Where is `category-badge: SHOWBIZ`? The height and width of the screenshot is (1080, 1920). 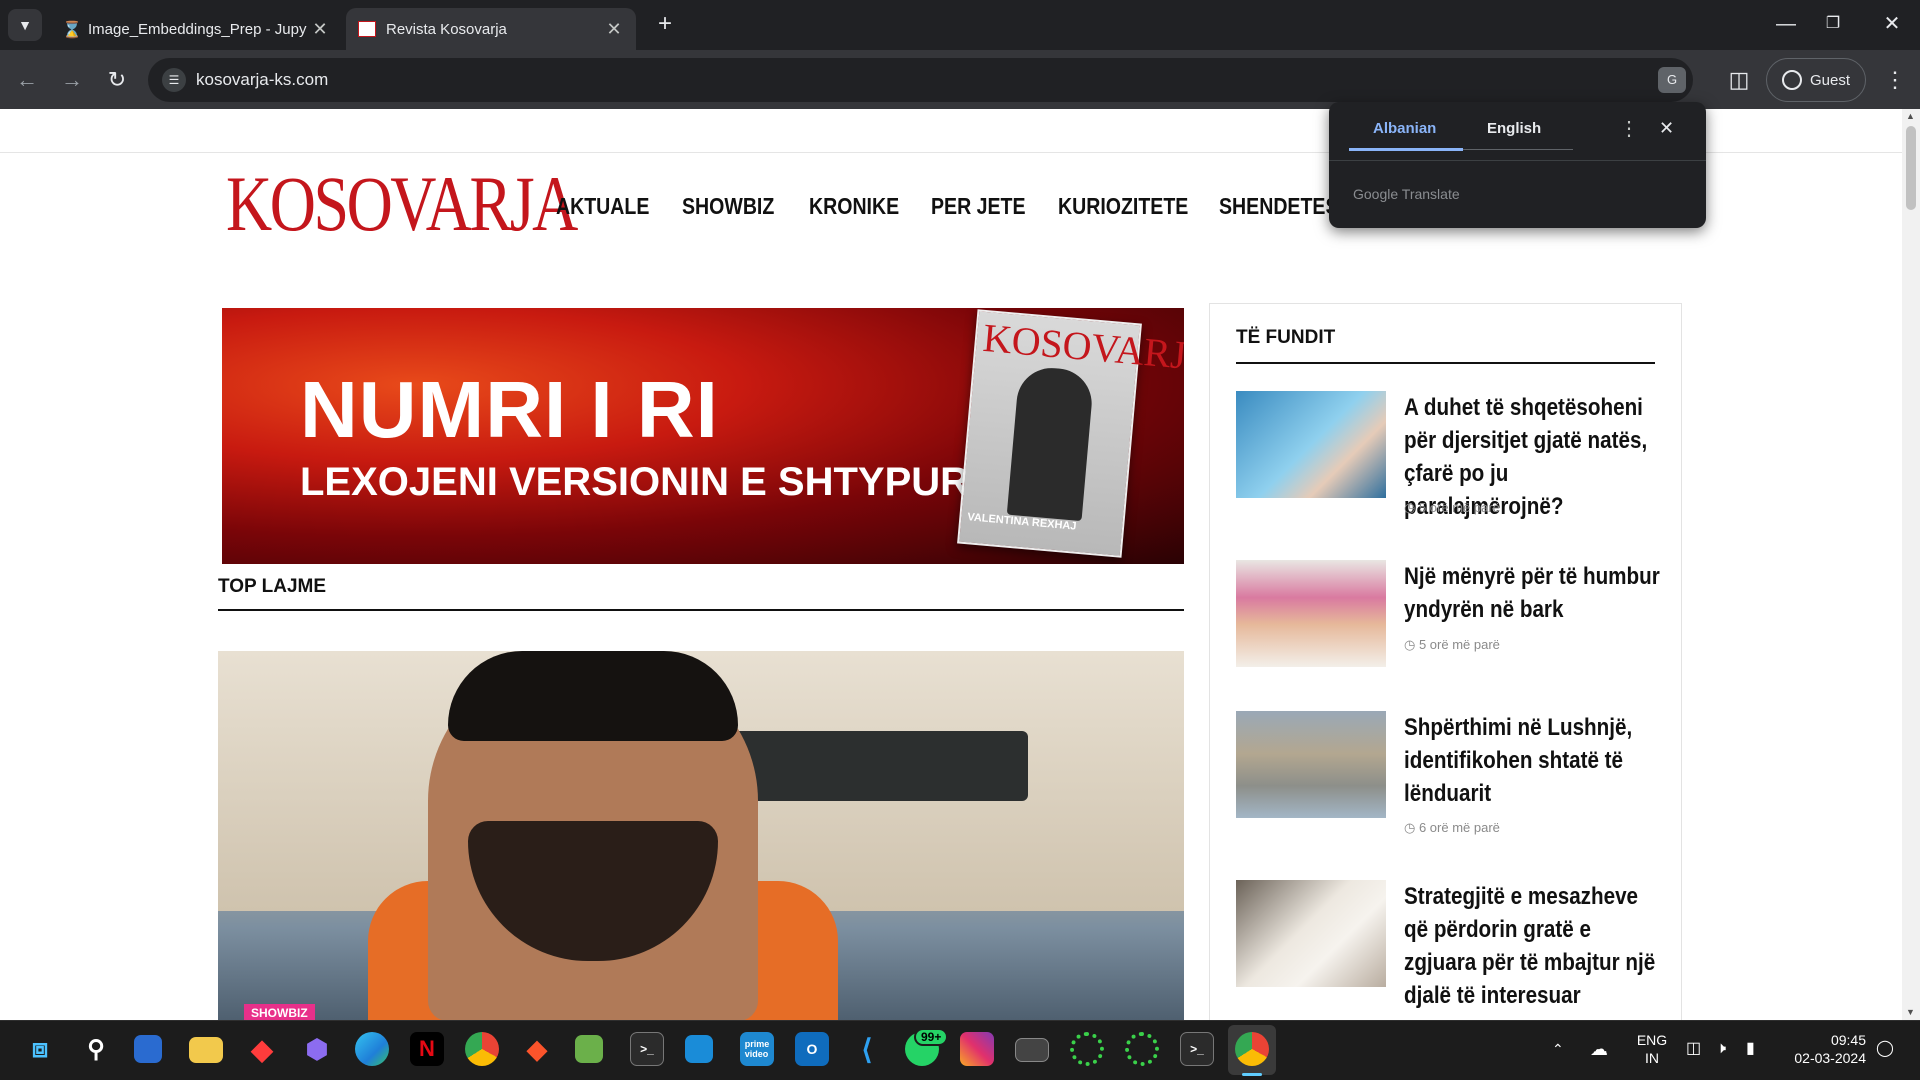 category-badge: SHOWBIZ is located at coordinates (279, 1012).